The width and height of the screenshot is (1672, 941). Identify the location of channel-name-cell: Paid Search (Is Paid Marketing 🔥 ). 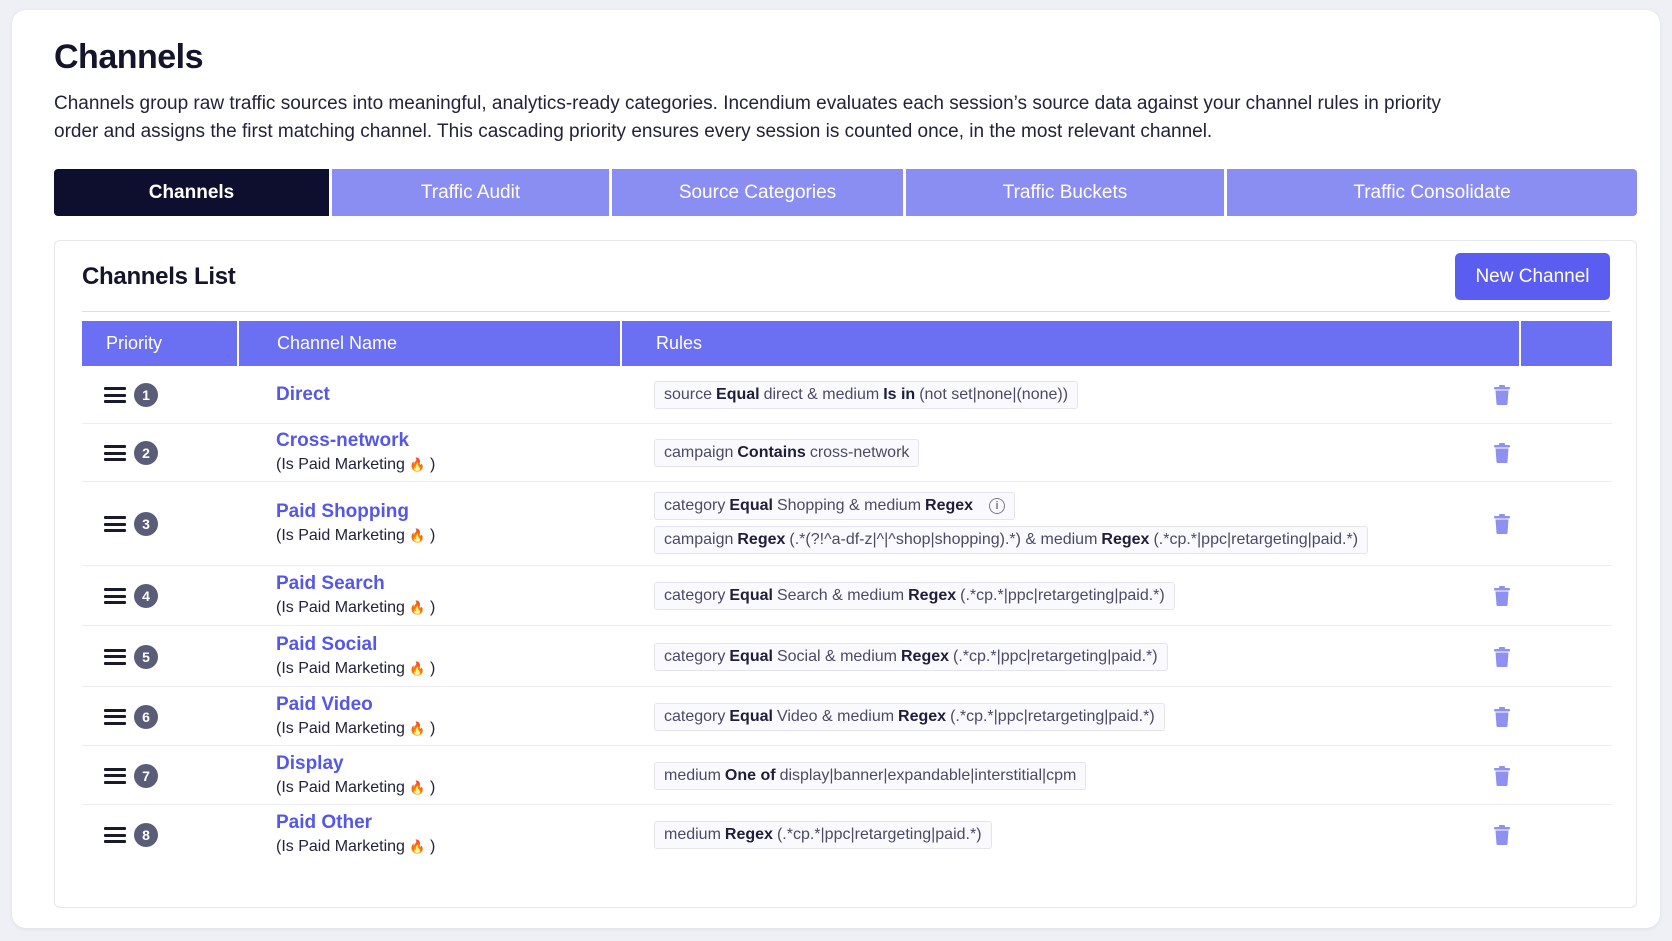
(355, 596).